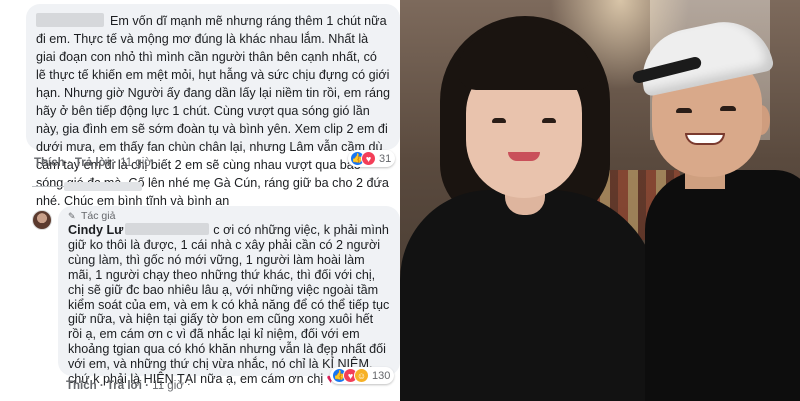 The image size is (800, 401). What do you see at coordinates (95, 230) in the screenshot?
I see `reply-author-name: Cindy Lư` at bounding box center [95, 230].